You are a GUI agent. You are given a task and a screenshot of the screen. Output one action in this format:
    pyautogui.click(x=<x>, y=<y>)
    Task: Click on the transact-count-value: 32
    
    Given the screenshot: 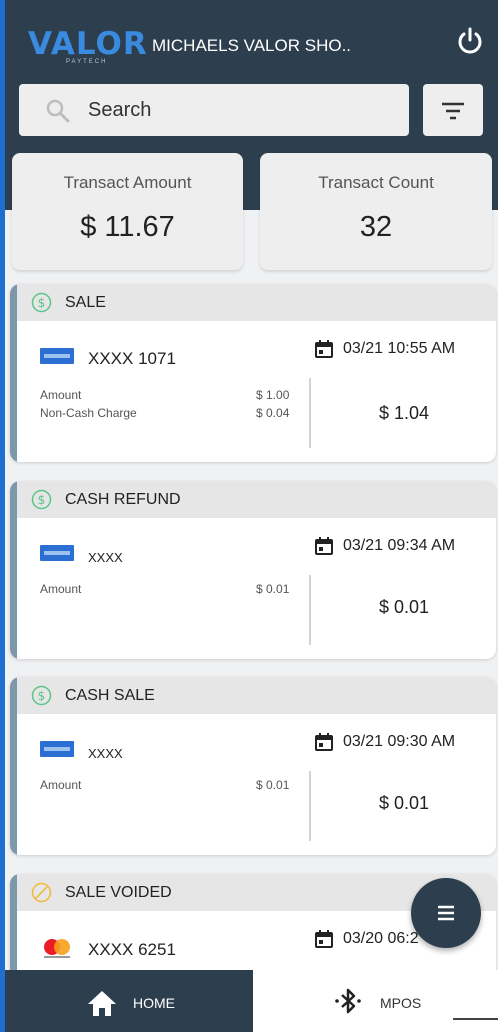 What is the action you would take?
    pyautogui.click(x=376, y=227)
    